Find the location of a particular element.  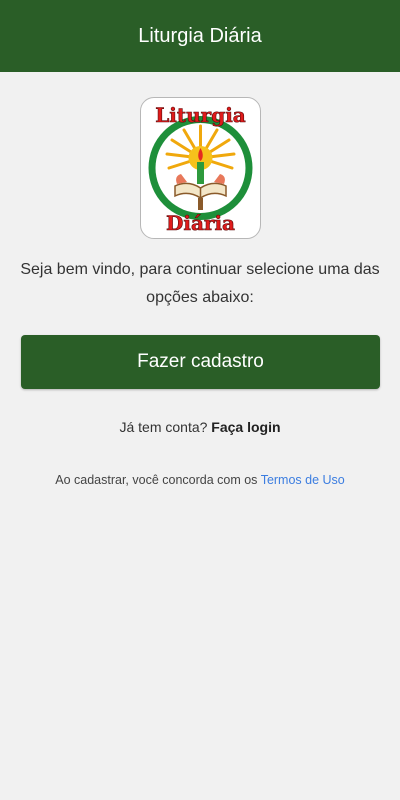

liturgia-diaria-logo: Liturgia Diária is located at coordinates (200, 168).